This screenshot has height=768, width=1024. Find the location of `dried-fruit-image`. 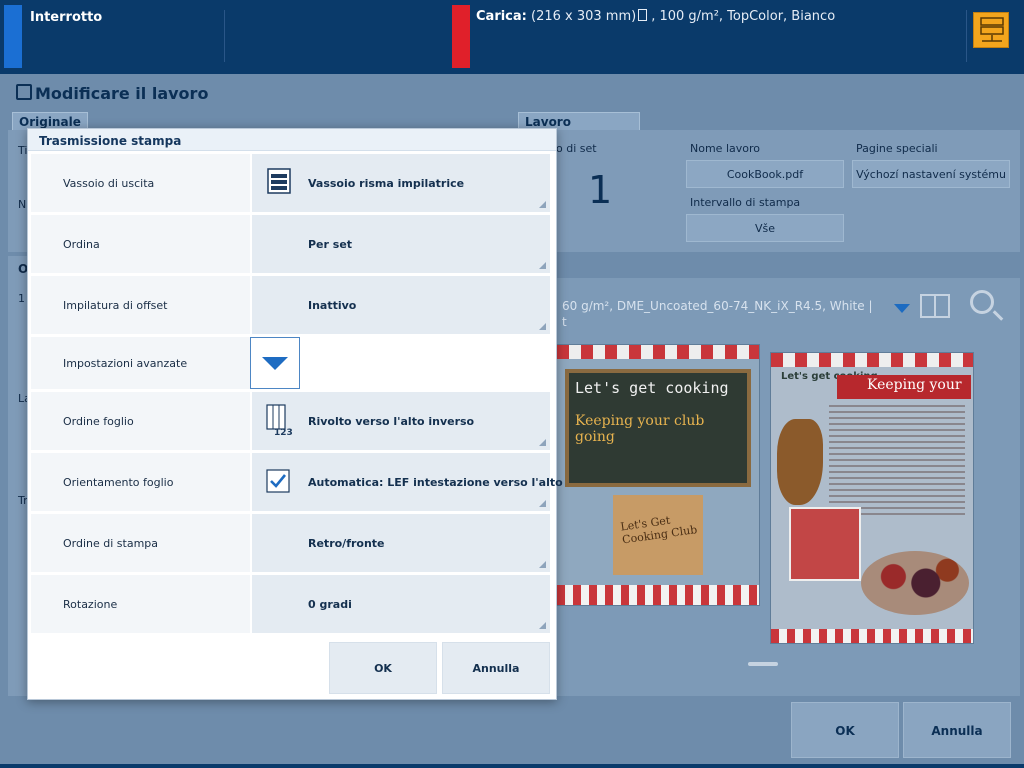

dried-fruit-image is located at coordinates (915, 583).